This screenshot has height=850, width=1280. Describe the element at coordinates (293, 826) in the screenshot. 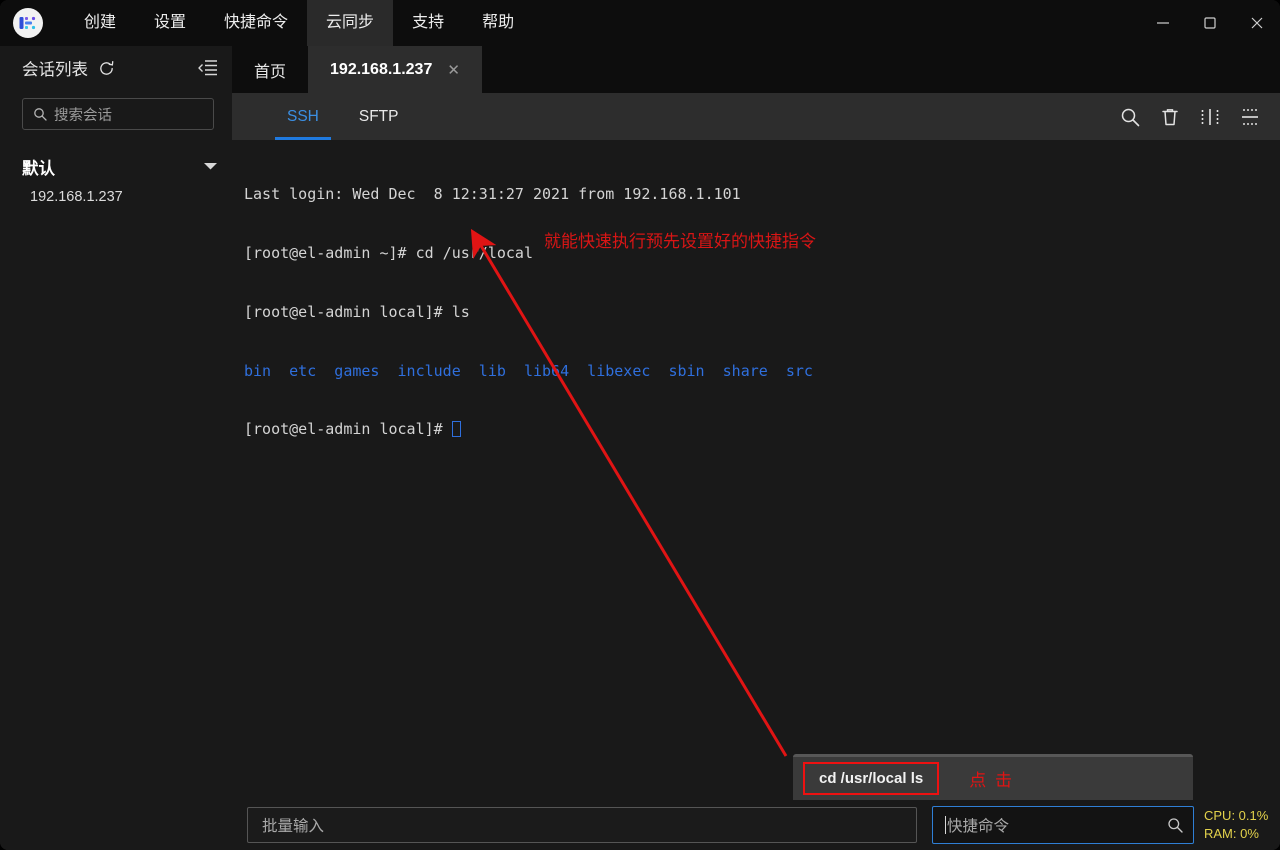

I see `batch-input-placeholder: 批量输入` at that location.